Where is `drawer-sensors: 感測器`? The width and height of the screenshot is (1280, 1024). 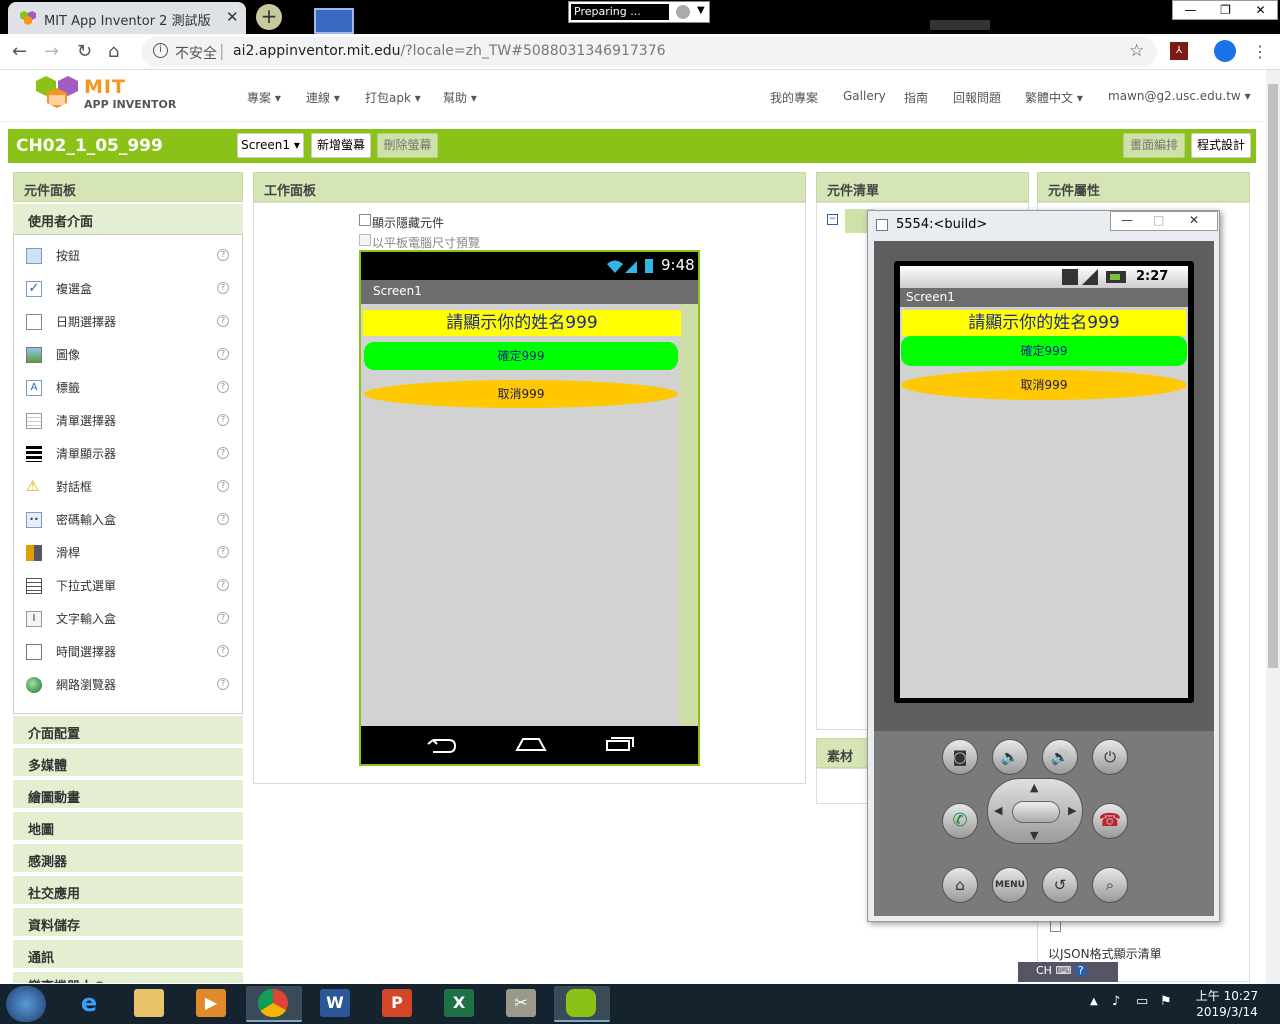 drawer-sensors: 感測器 is located at coordinates (128, 859).